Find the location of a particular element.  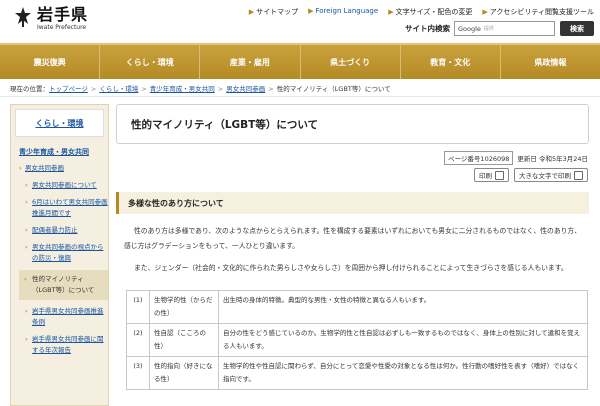

search-label: サイト内検索 is located at coordinates (427, 28).